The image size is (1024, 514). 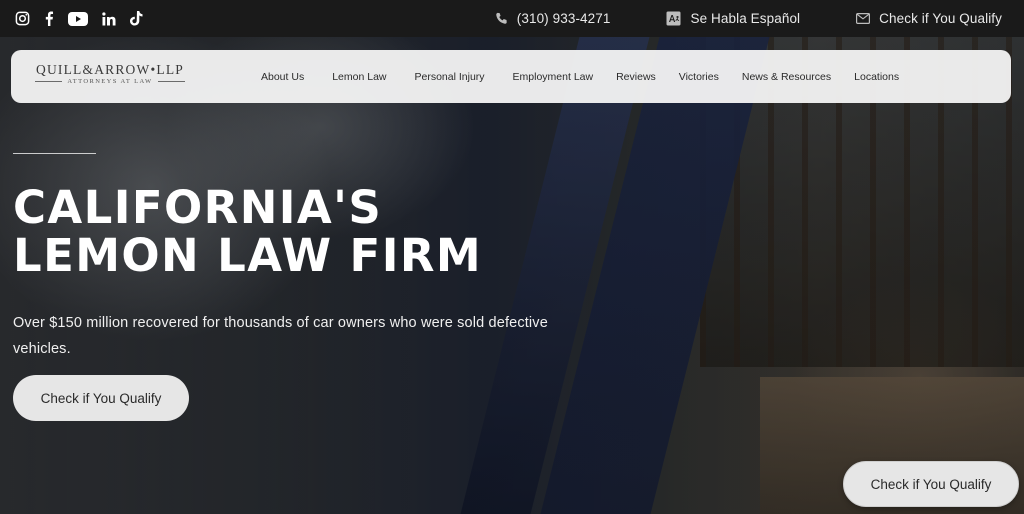 What do you see at coordinates (248, 255) in the screenshot?
I see `hero-title-line: LEMON LAW FIRM` at bounding box center [248, 255].